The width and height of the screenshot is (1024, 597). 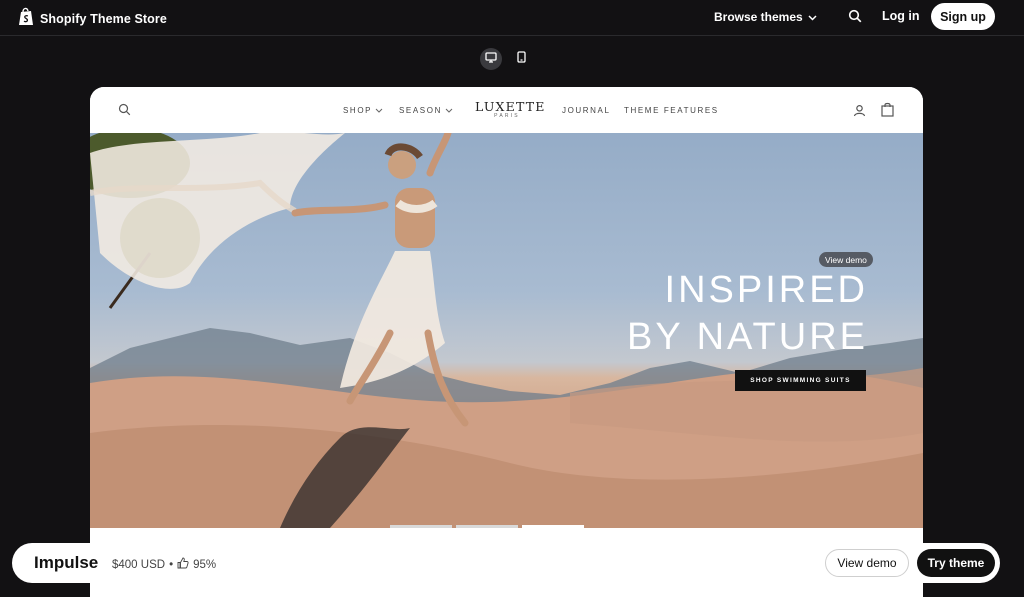 I want to click on theme-name: Impulse, so click(x=66, y=562).